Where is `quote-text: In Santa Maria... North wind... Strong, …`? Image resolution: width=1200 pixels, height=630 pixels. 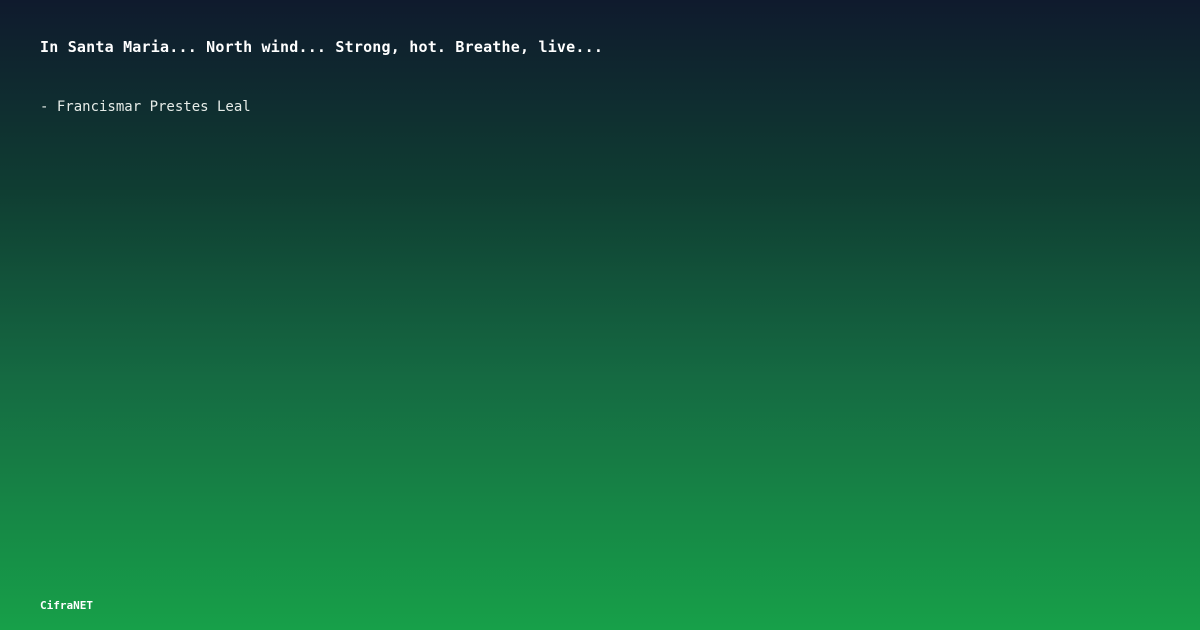 quote-text: In Santa Maria... North wind... Strong, … is located at coordinates (322, 47).